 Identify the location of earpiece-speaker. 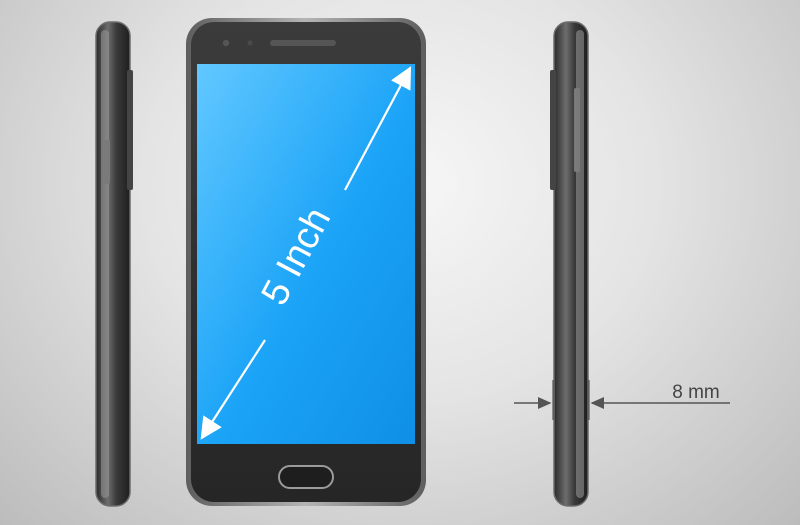
(303, 43).